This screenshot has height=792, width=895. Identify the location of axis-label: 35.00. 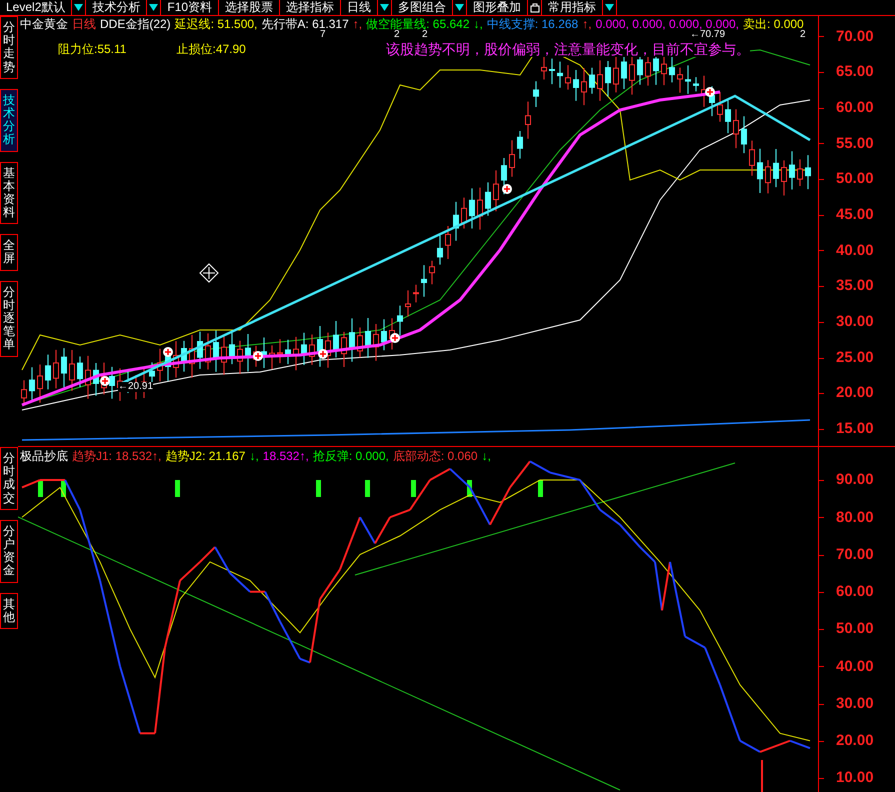
(855, 286).